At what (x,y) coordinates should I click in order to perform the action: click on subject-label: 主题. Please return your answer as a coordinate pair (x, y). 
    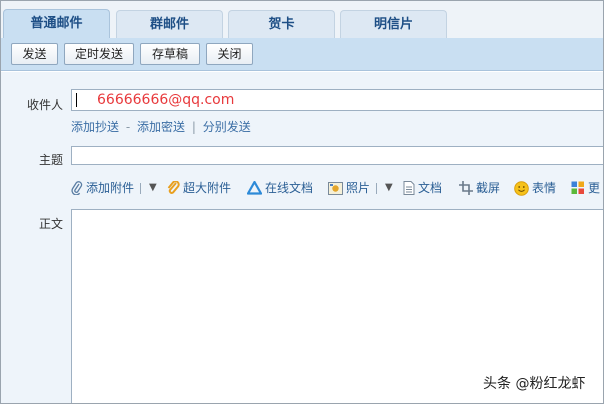
    Looking at the image, I should click on (50, 160).